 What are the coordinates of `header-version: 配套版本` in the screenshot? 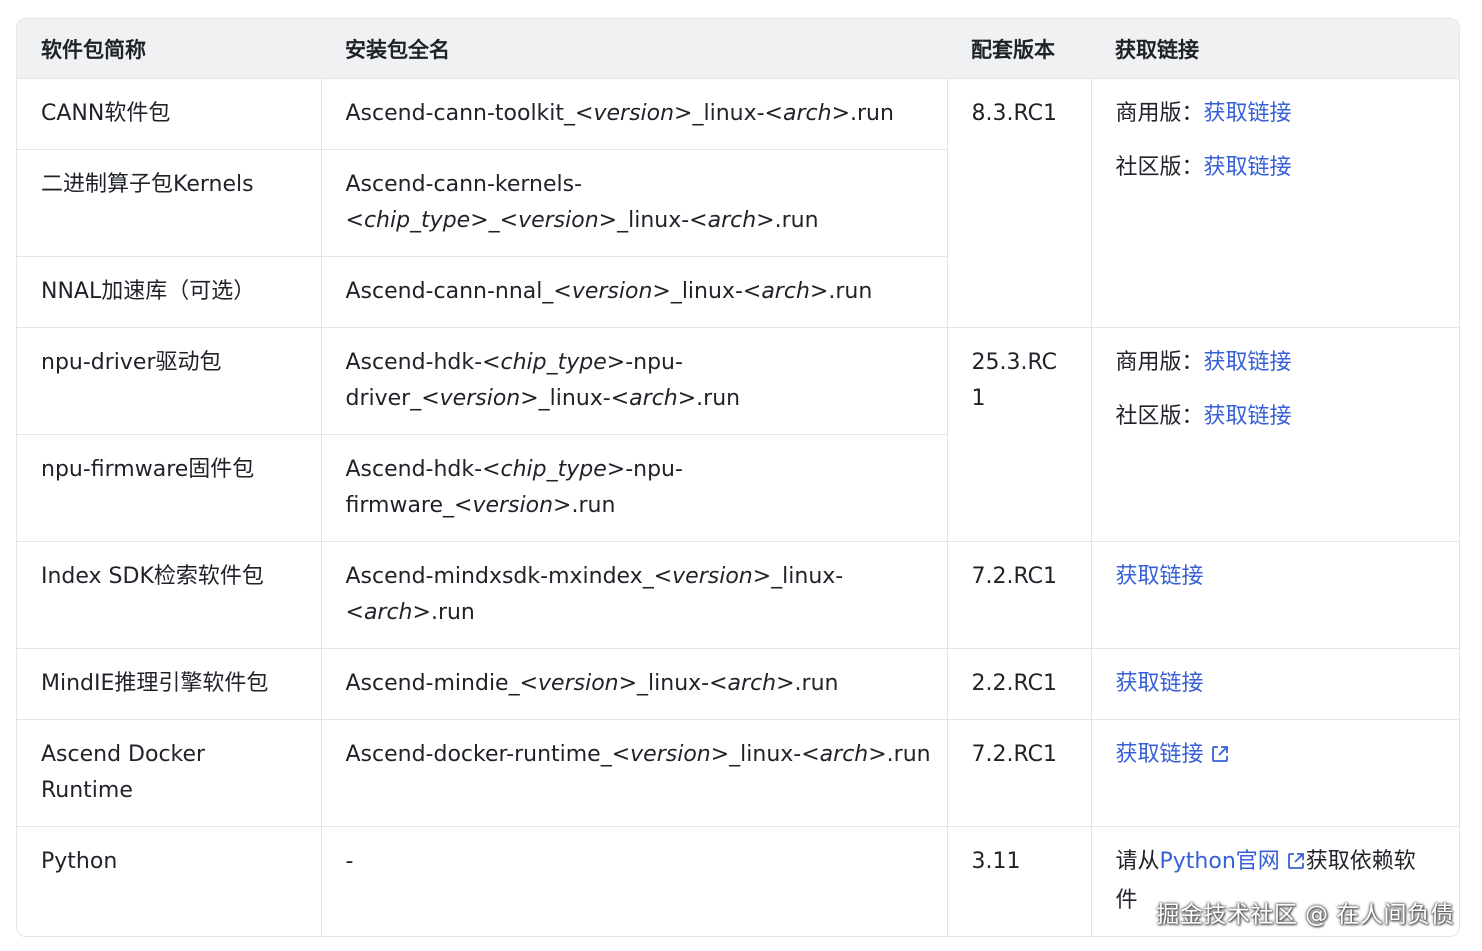 It's located at (1019, 49).